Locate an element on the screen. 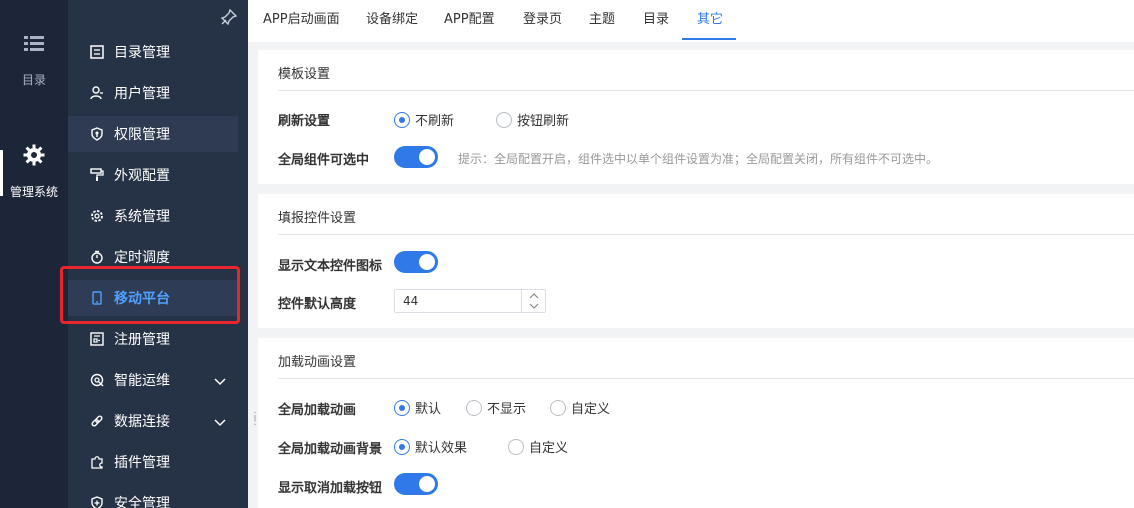  radio-anim-default: 默认 is located at coordinates (417, 407).